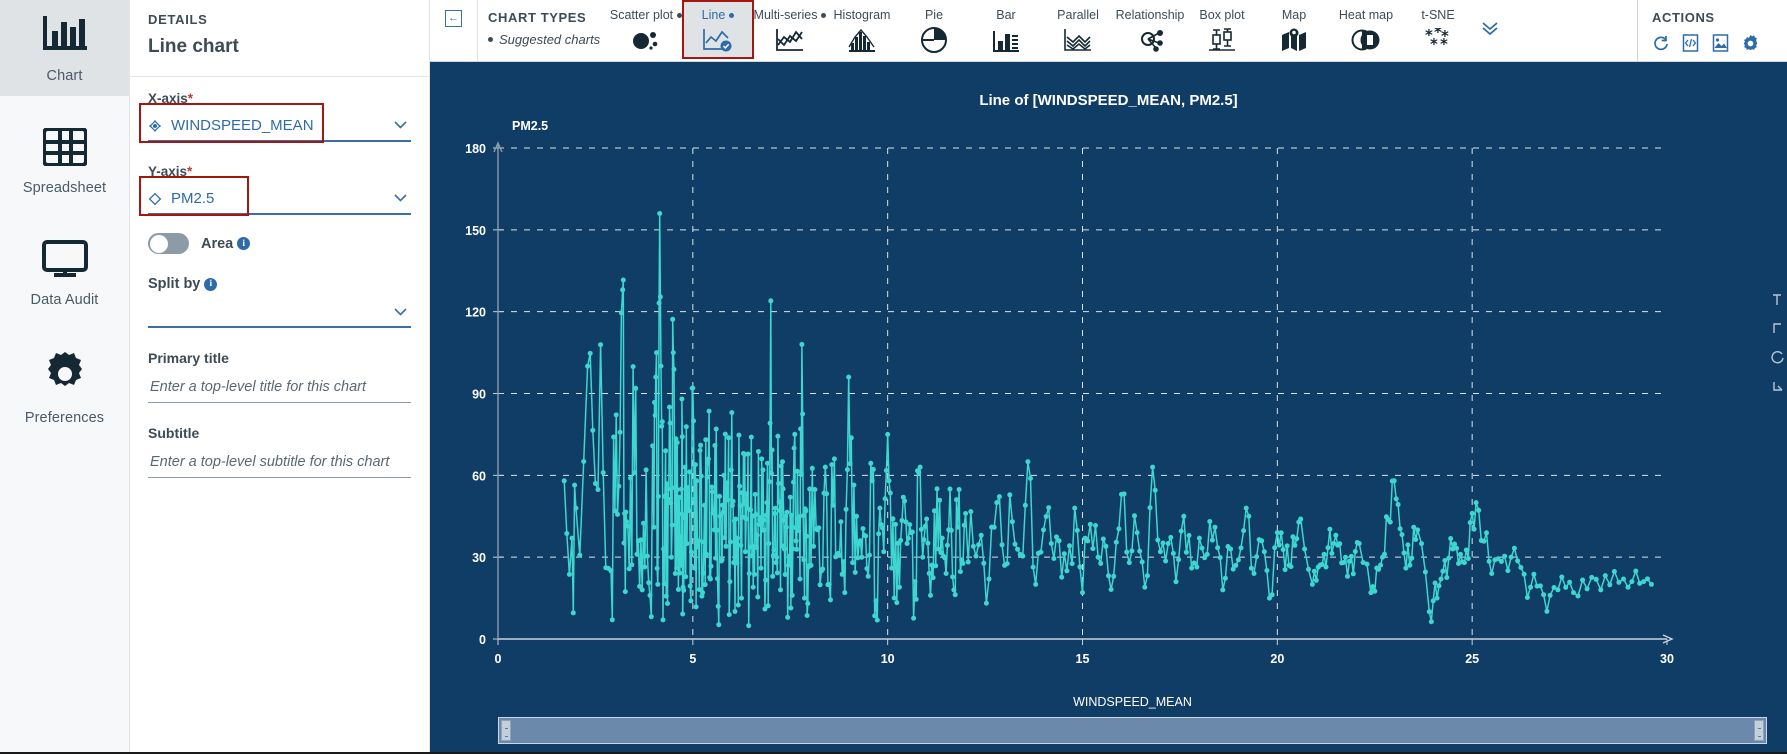  I want to click on x-axis-label: X-axis*, so click(171, 98).